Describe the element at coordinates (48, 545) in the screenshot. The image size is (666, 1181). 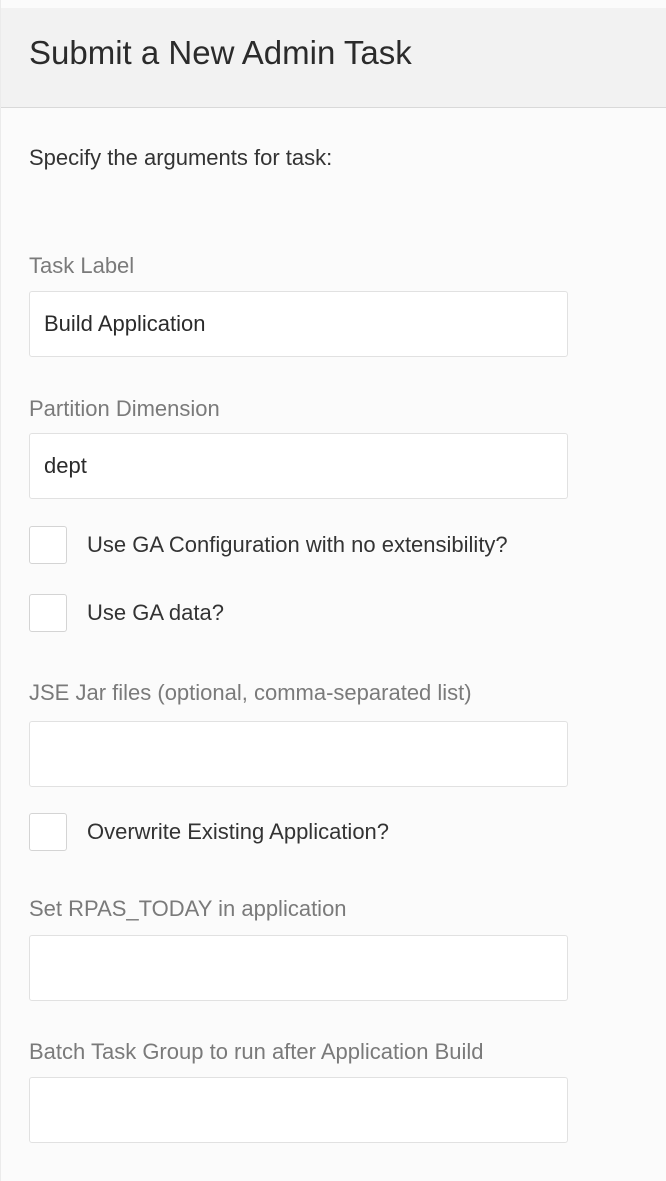
I see `ga-configuration-checkbox` at that location.